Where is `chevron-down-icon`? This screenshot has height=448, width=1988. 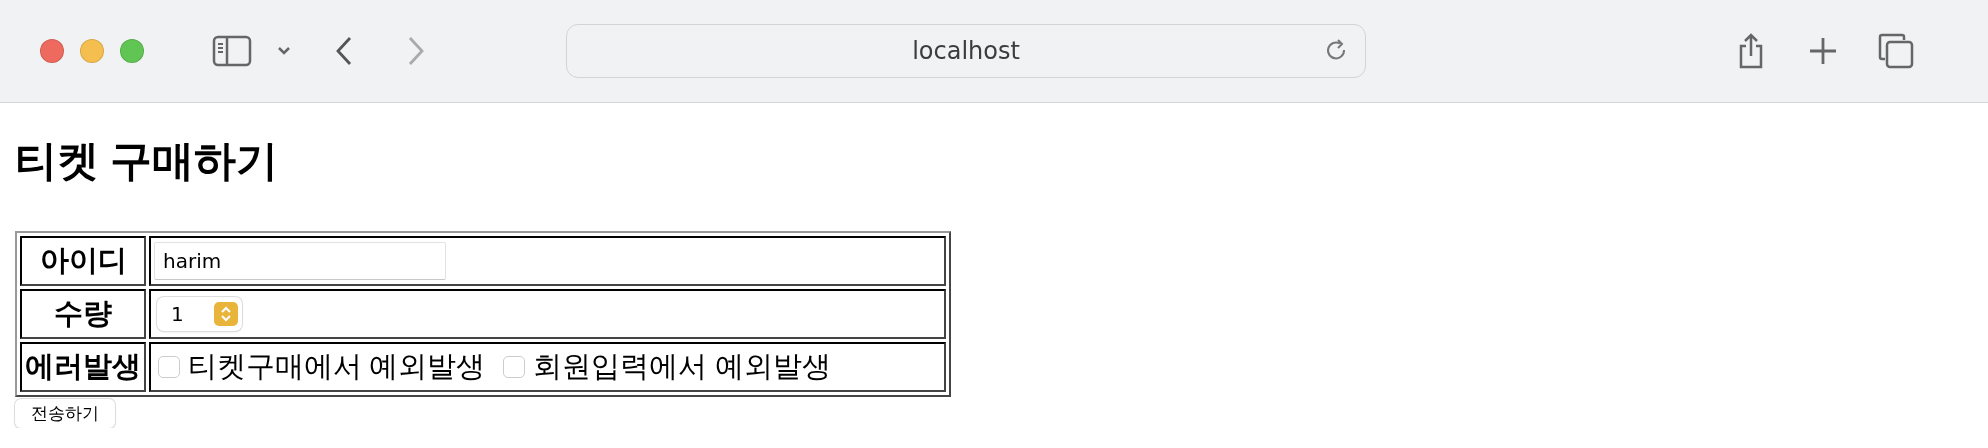 chevron-down-icon is located at coordinates (284, 51).